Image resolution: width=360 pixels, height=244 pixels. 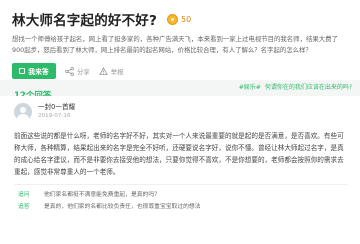 I want to click on pen-icon, so click(x=22, y=71).